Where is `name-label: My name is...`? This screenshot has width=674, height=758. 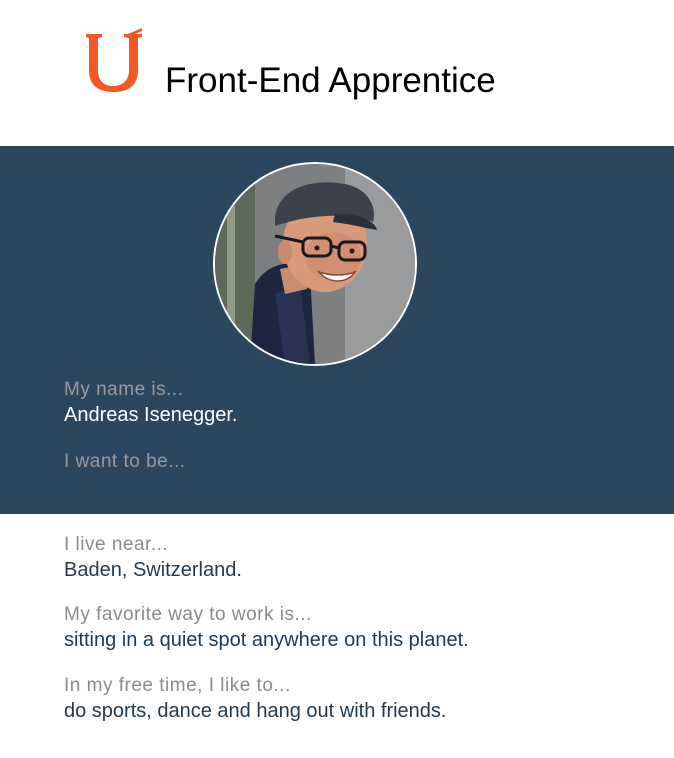 name-label: My name is... is located at coordinates (124, 389).